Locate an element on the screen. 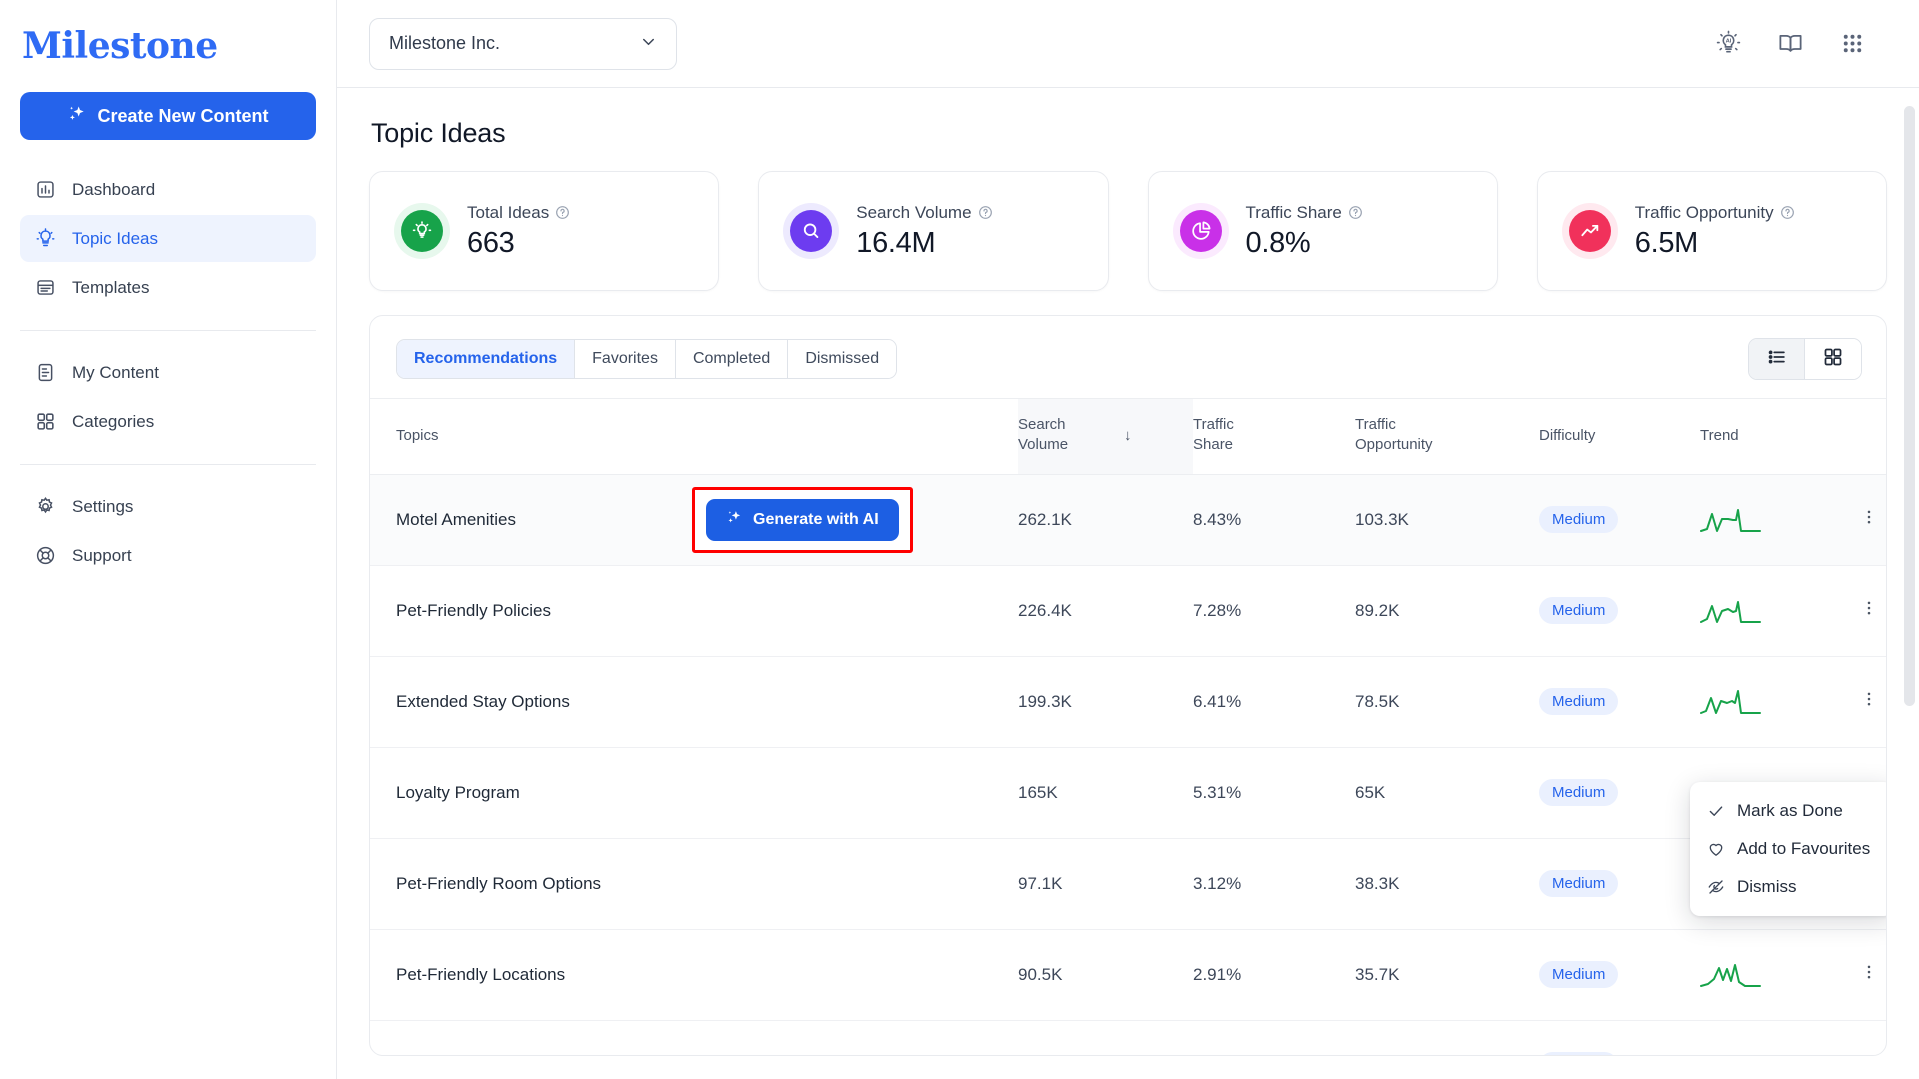 This screenshot has height=1079, width=1919. stat-value: 0.8% is located at coordinates (1278, 242).